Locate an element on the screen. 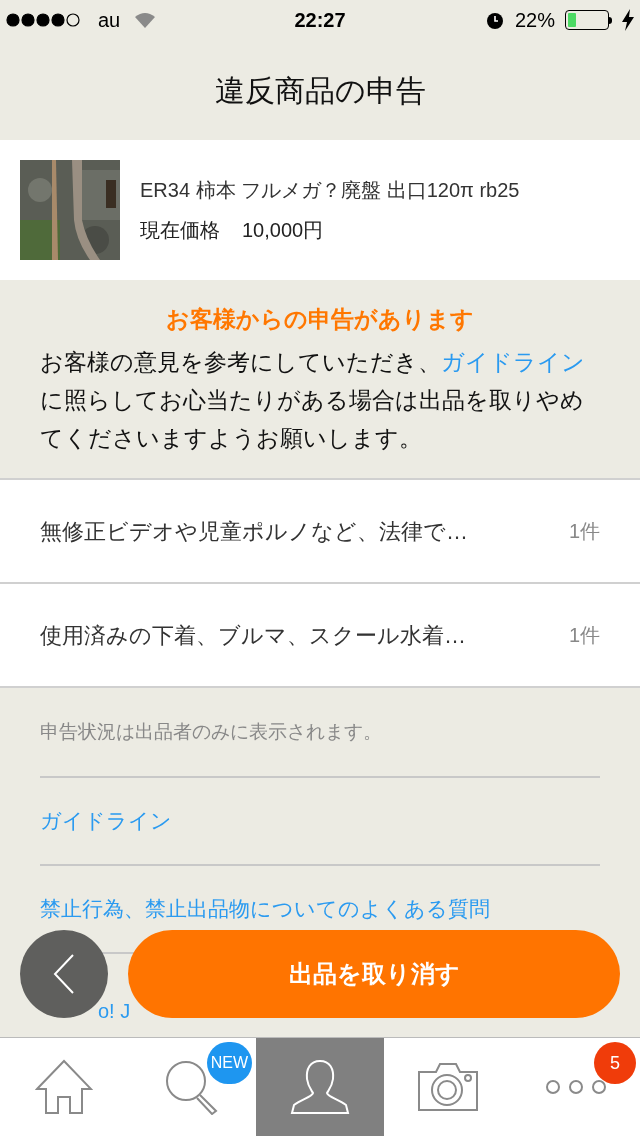 This screenshot has height=1136, width=640. report-row: 無修正ビデオや児童ポルノなど、法律で… 1件 is located at coordinates (320, 530).